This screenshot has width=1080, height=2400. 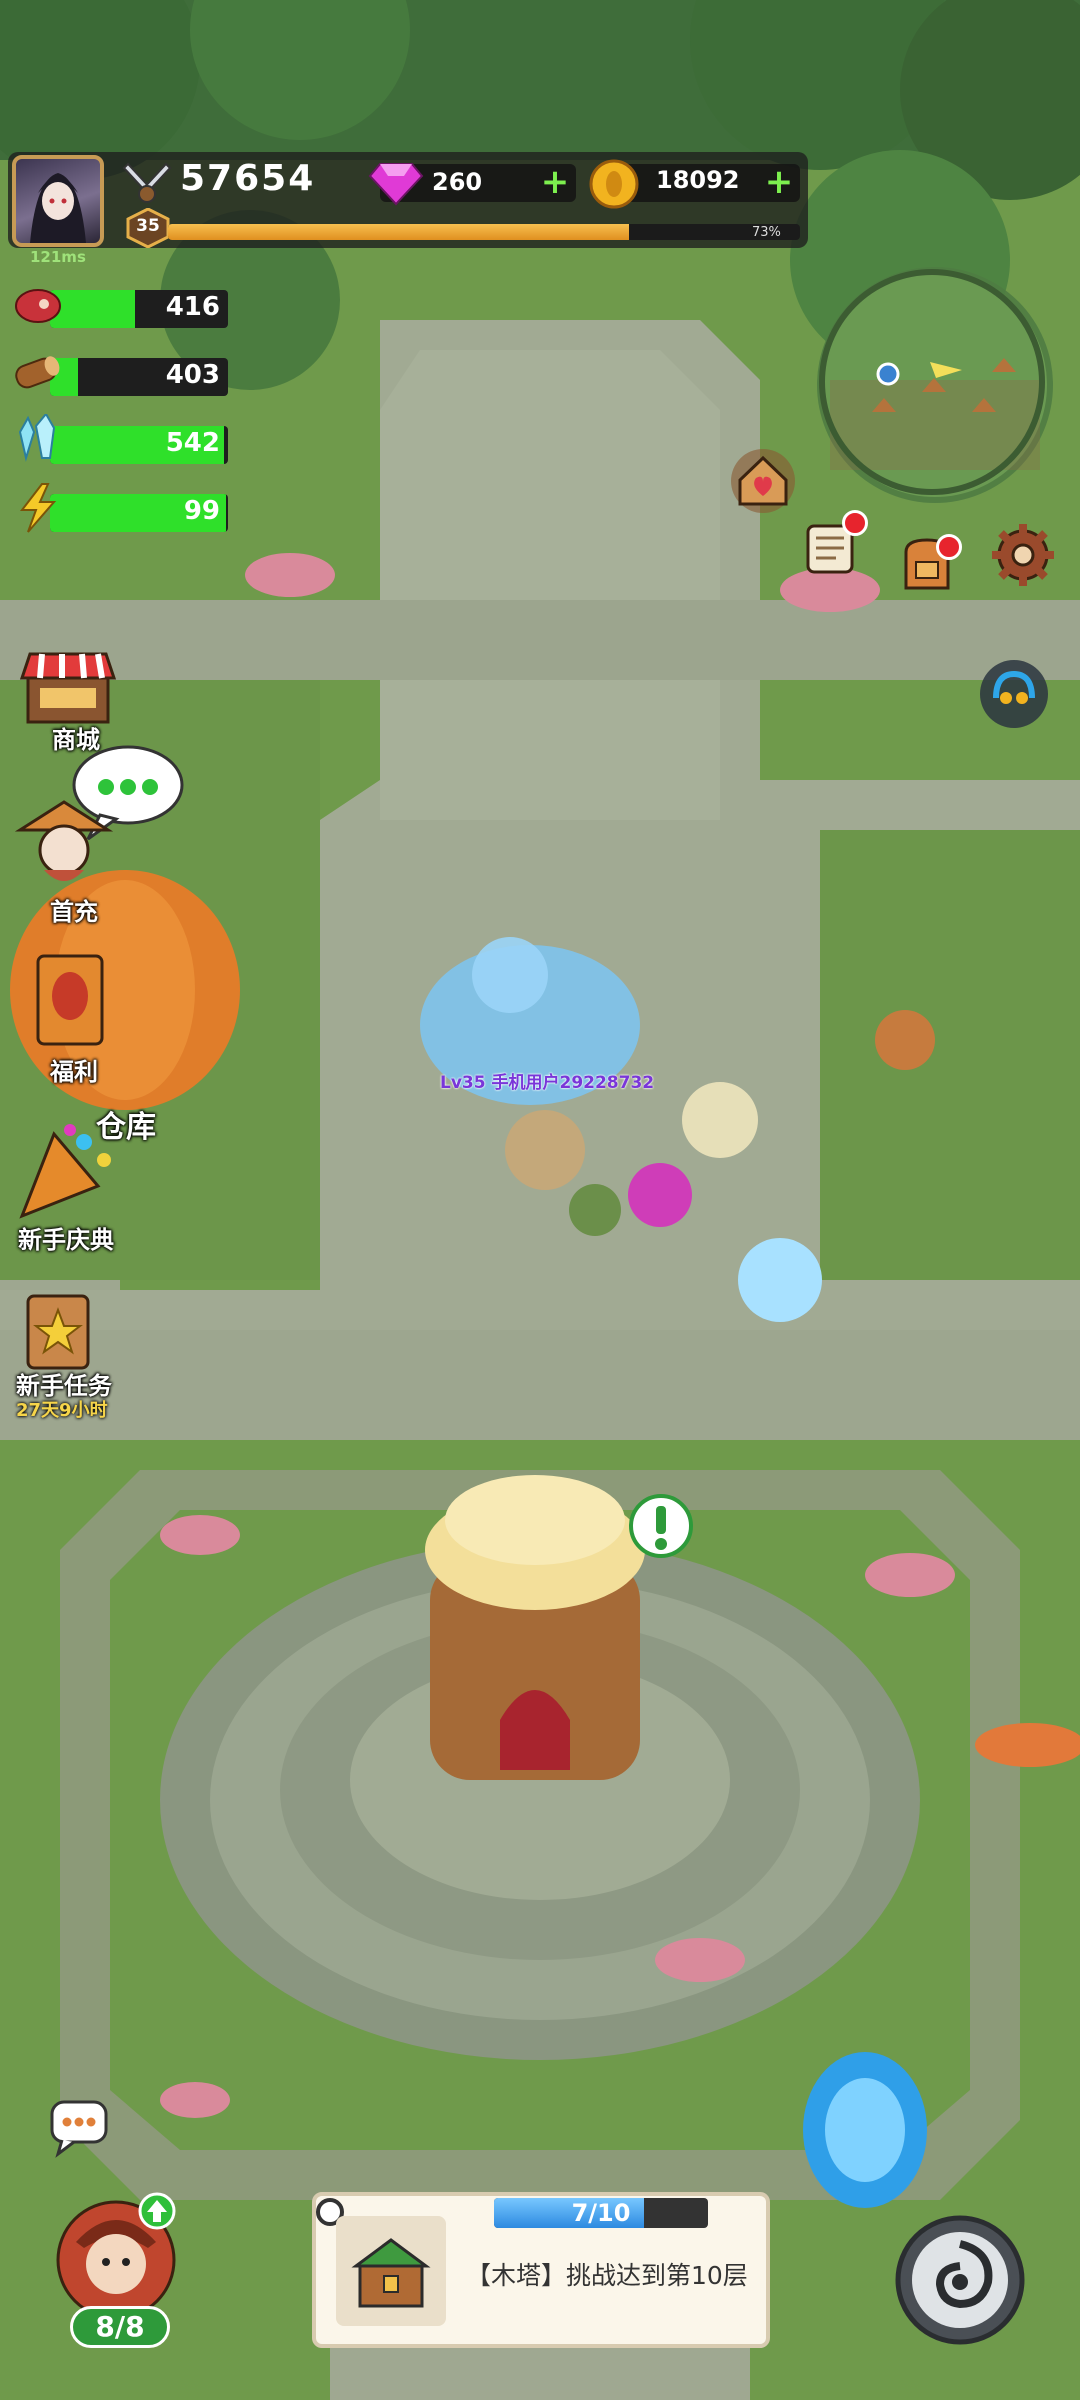 I want to click on gem-icon, so click(x=396, y=183).